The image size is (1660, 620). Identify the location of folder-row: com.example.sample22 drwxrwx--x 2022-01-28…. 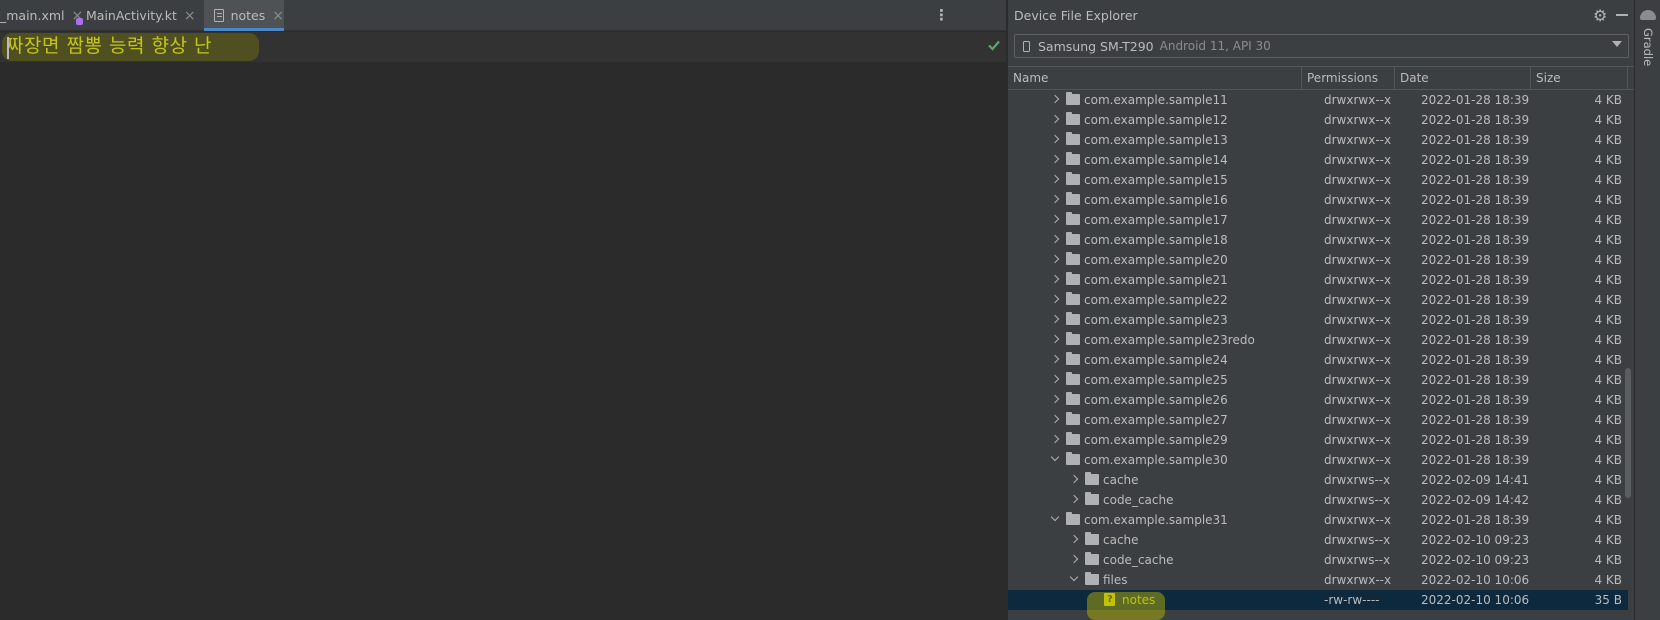
(1318, 300).